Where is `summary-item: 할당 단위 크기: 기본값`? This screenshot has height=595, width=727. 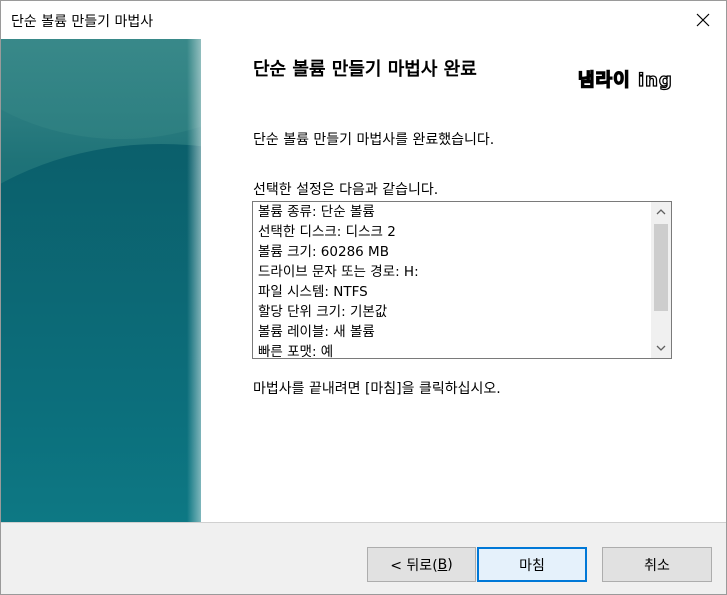 summary-item: 할당 단위 크기: 기본값 is located at coordinates (323, 312).